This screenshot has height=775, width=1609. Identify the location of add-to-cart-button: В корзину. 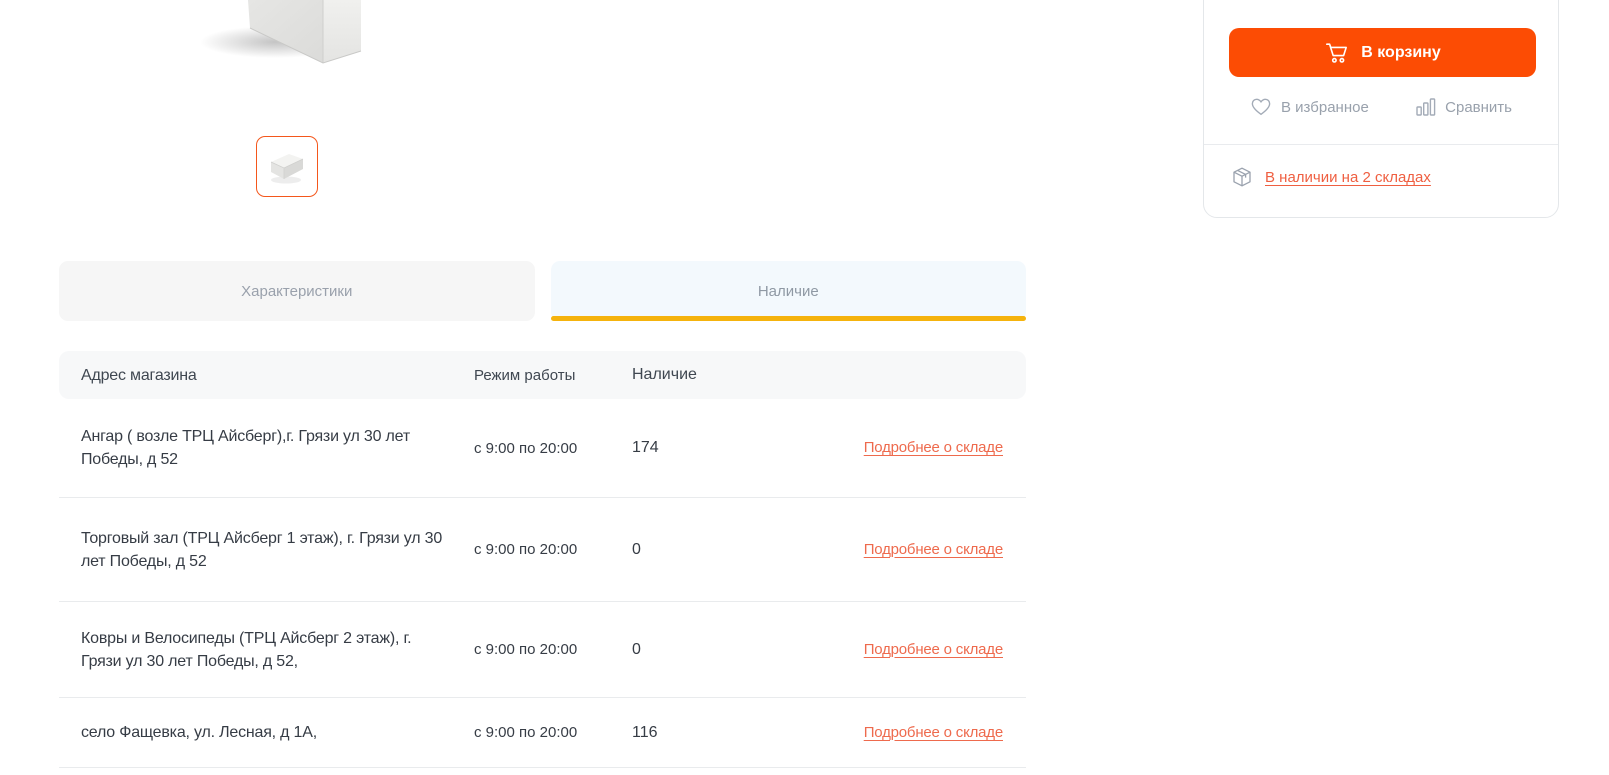
(1382, 52).